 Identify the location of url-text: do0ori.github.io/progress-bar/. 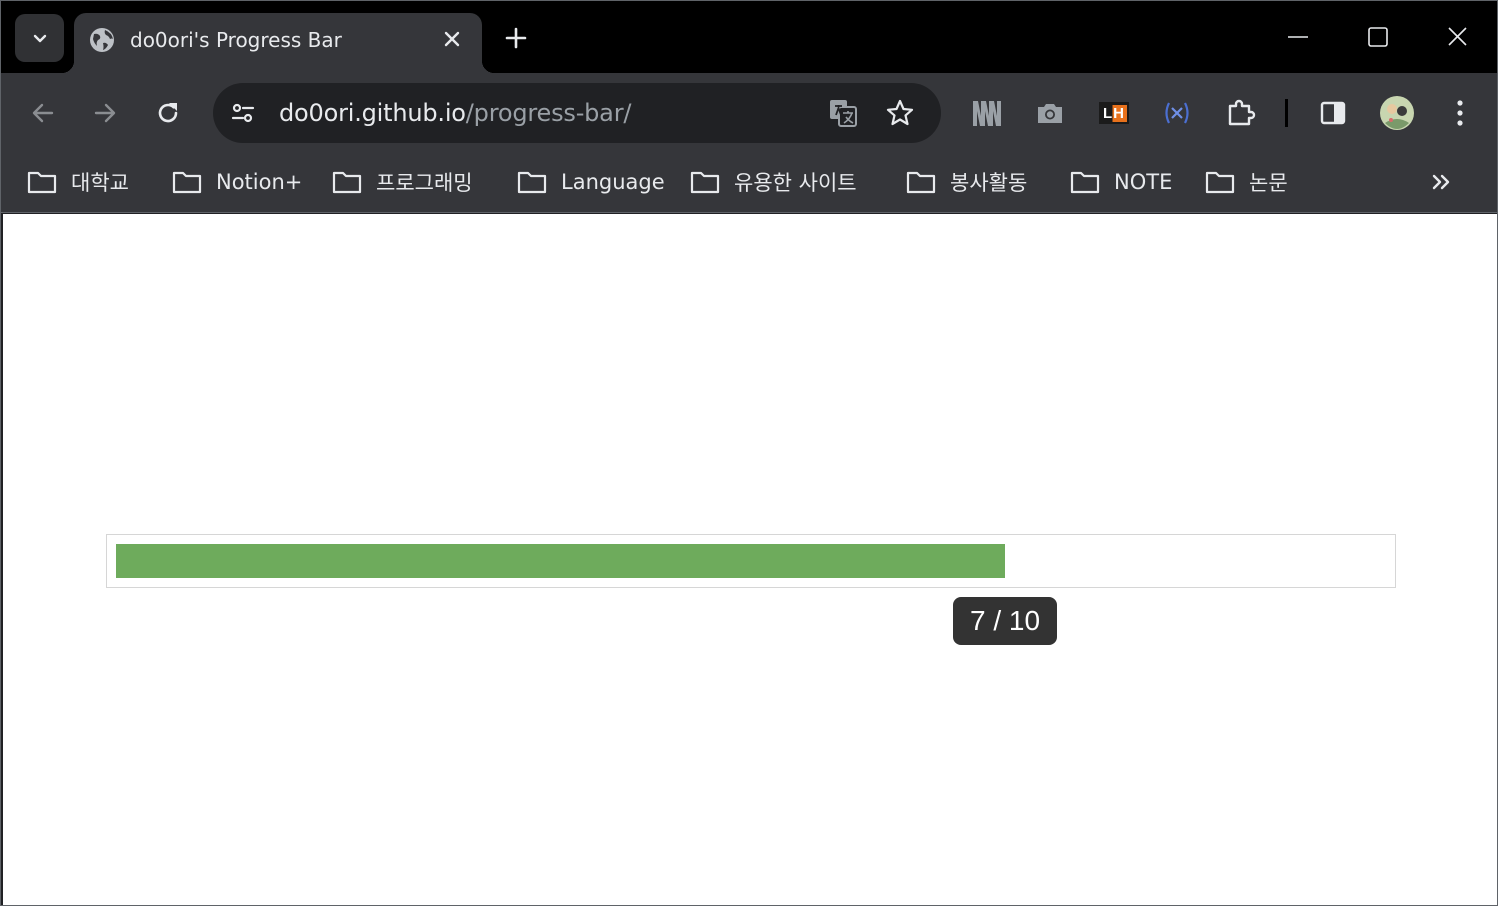
(455, 113).